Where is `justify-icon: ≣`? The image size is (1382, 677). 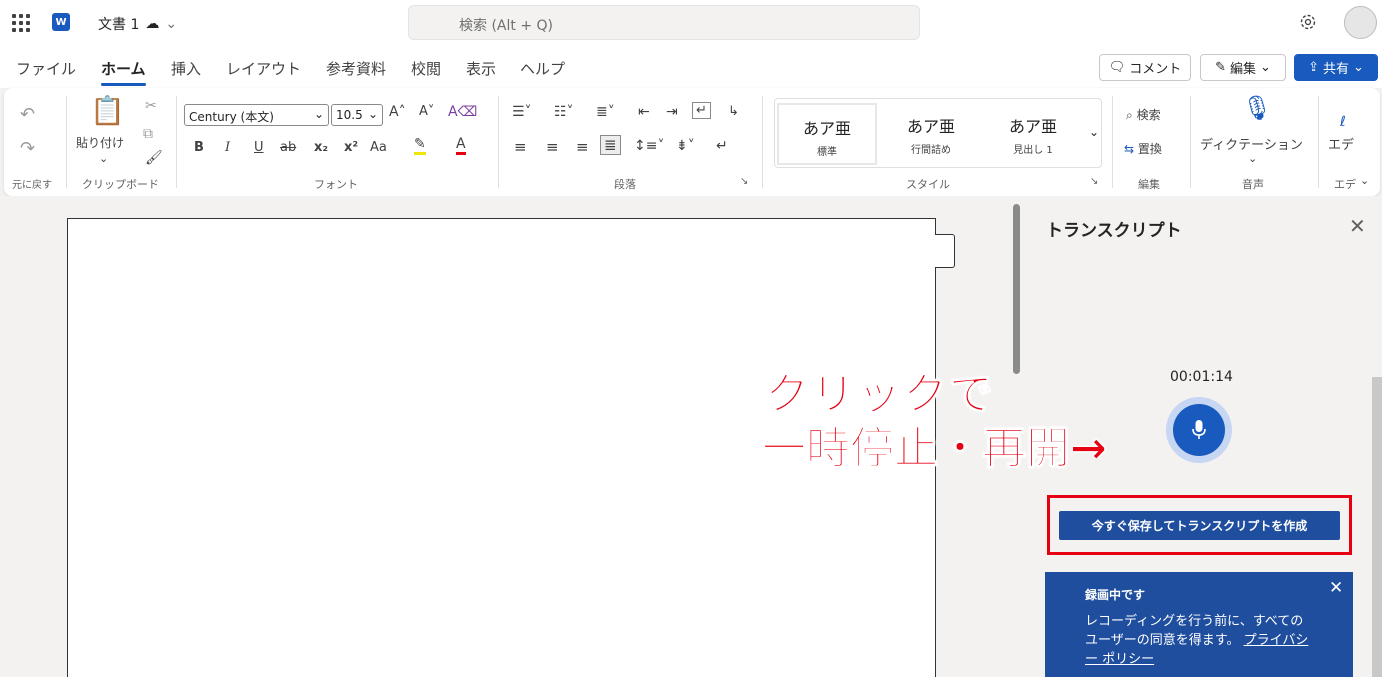
justify-icon: ≣ is located at coordinates (610, 145).